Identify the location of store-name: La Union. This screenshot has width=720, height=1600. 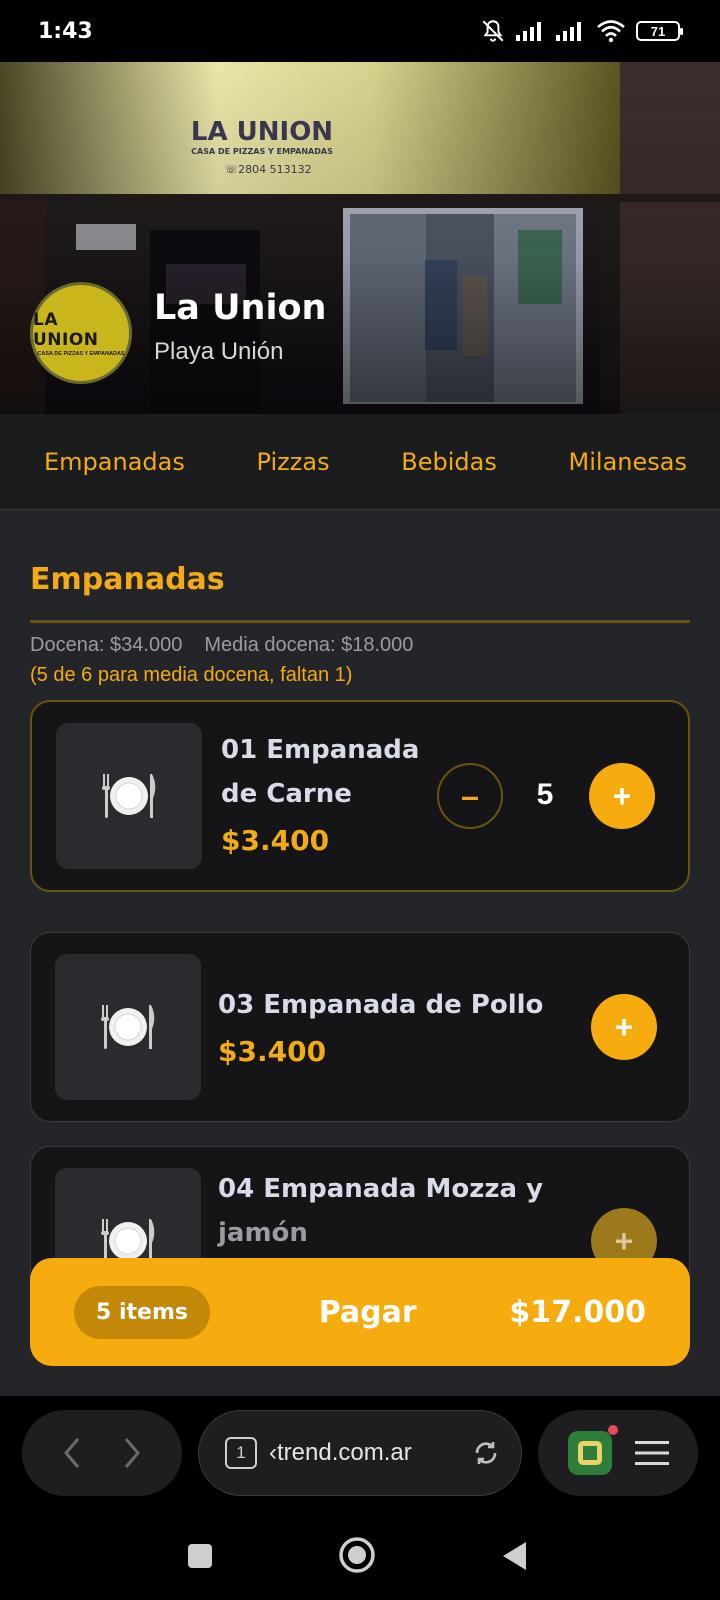
(240, 308).